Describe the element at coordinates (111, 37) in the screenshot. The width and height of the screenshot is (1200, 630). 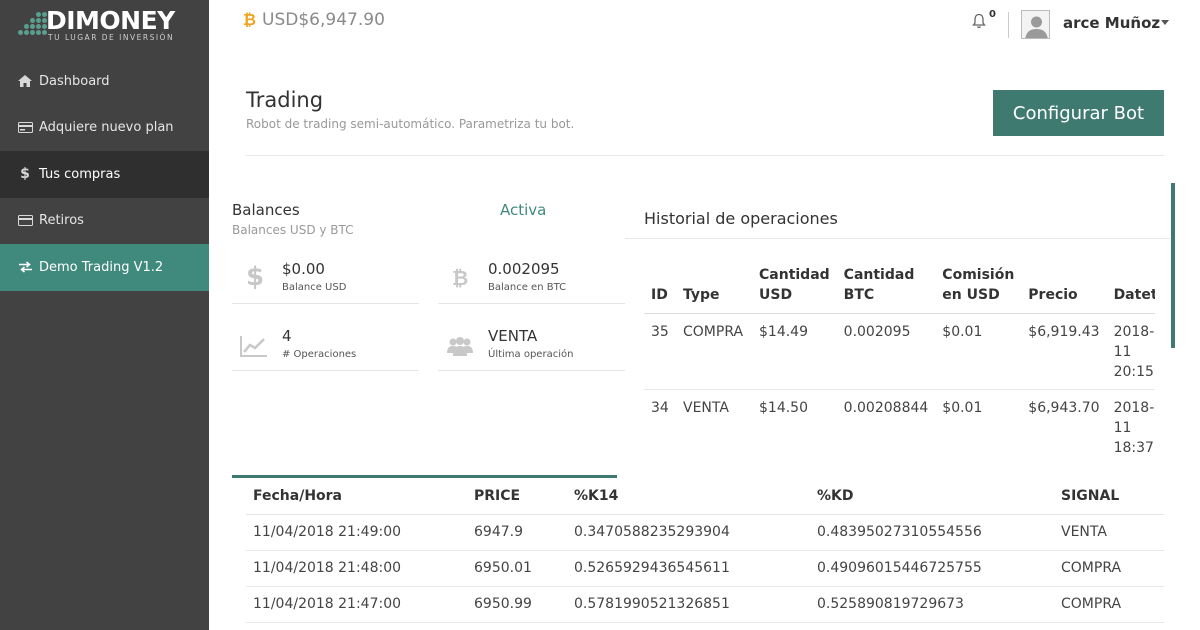
I see `brand-tagline: TU LUGAR DE INVERSIÓN` at that location.